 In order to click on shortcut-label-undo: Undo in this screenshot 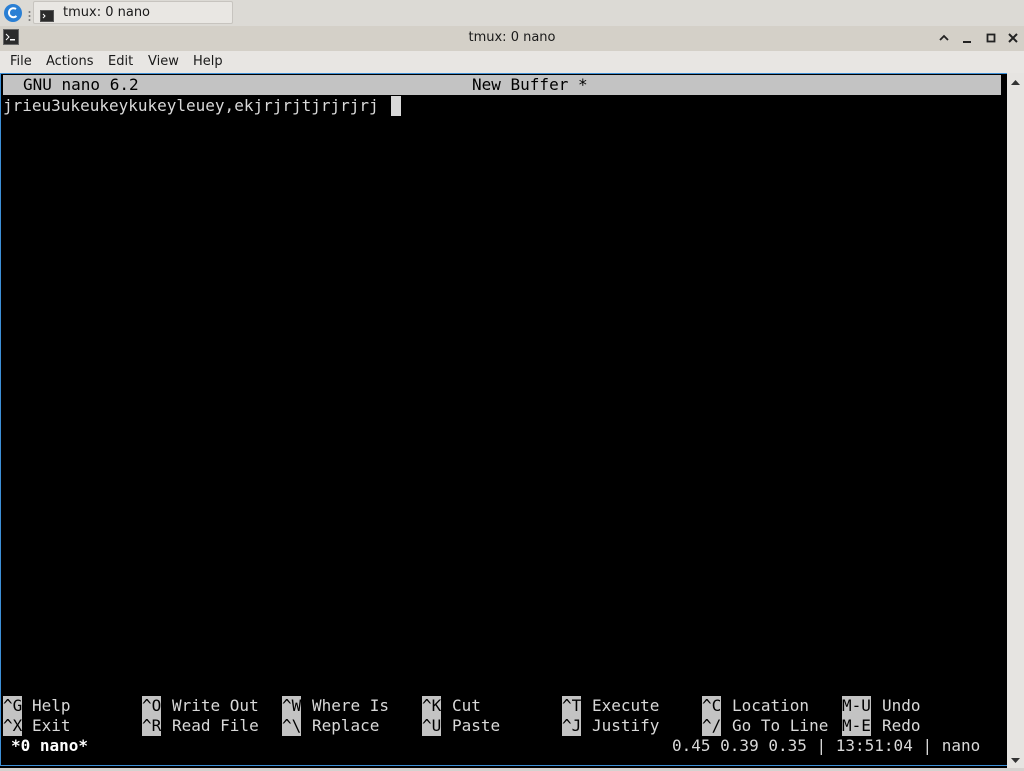, I will do `click(901, 705)`.